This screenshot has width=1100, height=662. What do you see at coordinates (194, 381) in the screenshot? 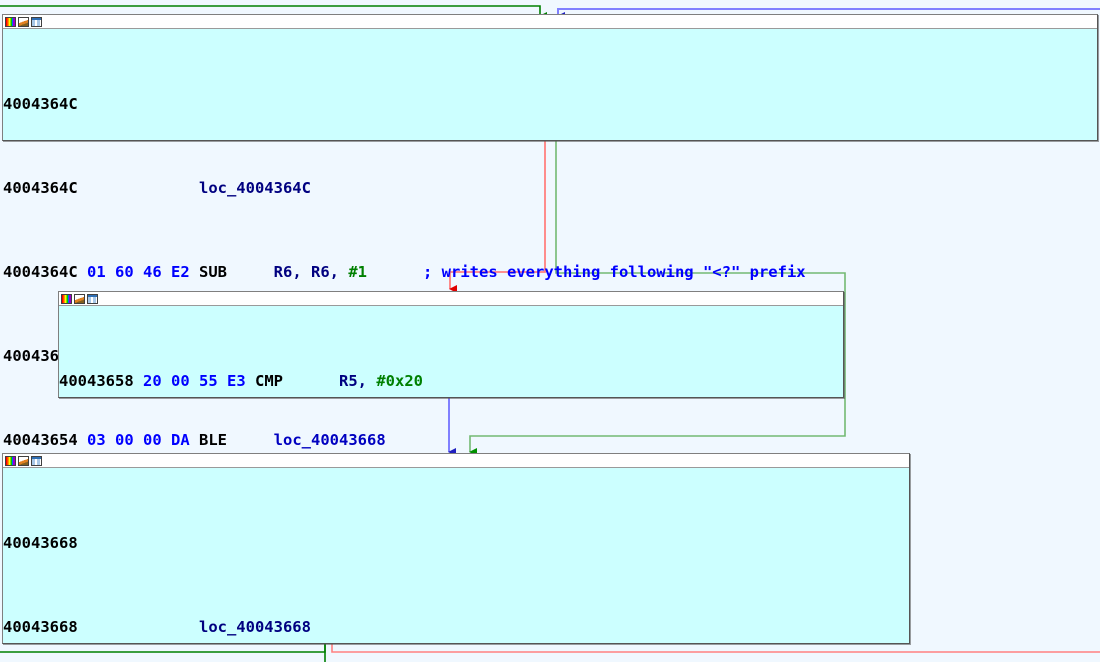
I see `line-bytes: 20 00 55 E3` at bounding box center [194, 381].